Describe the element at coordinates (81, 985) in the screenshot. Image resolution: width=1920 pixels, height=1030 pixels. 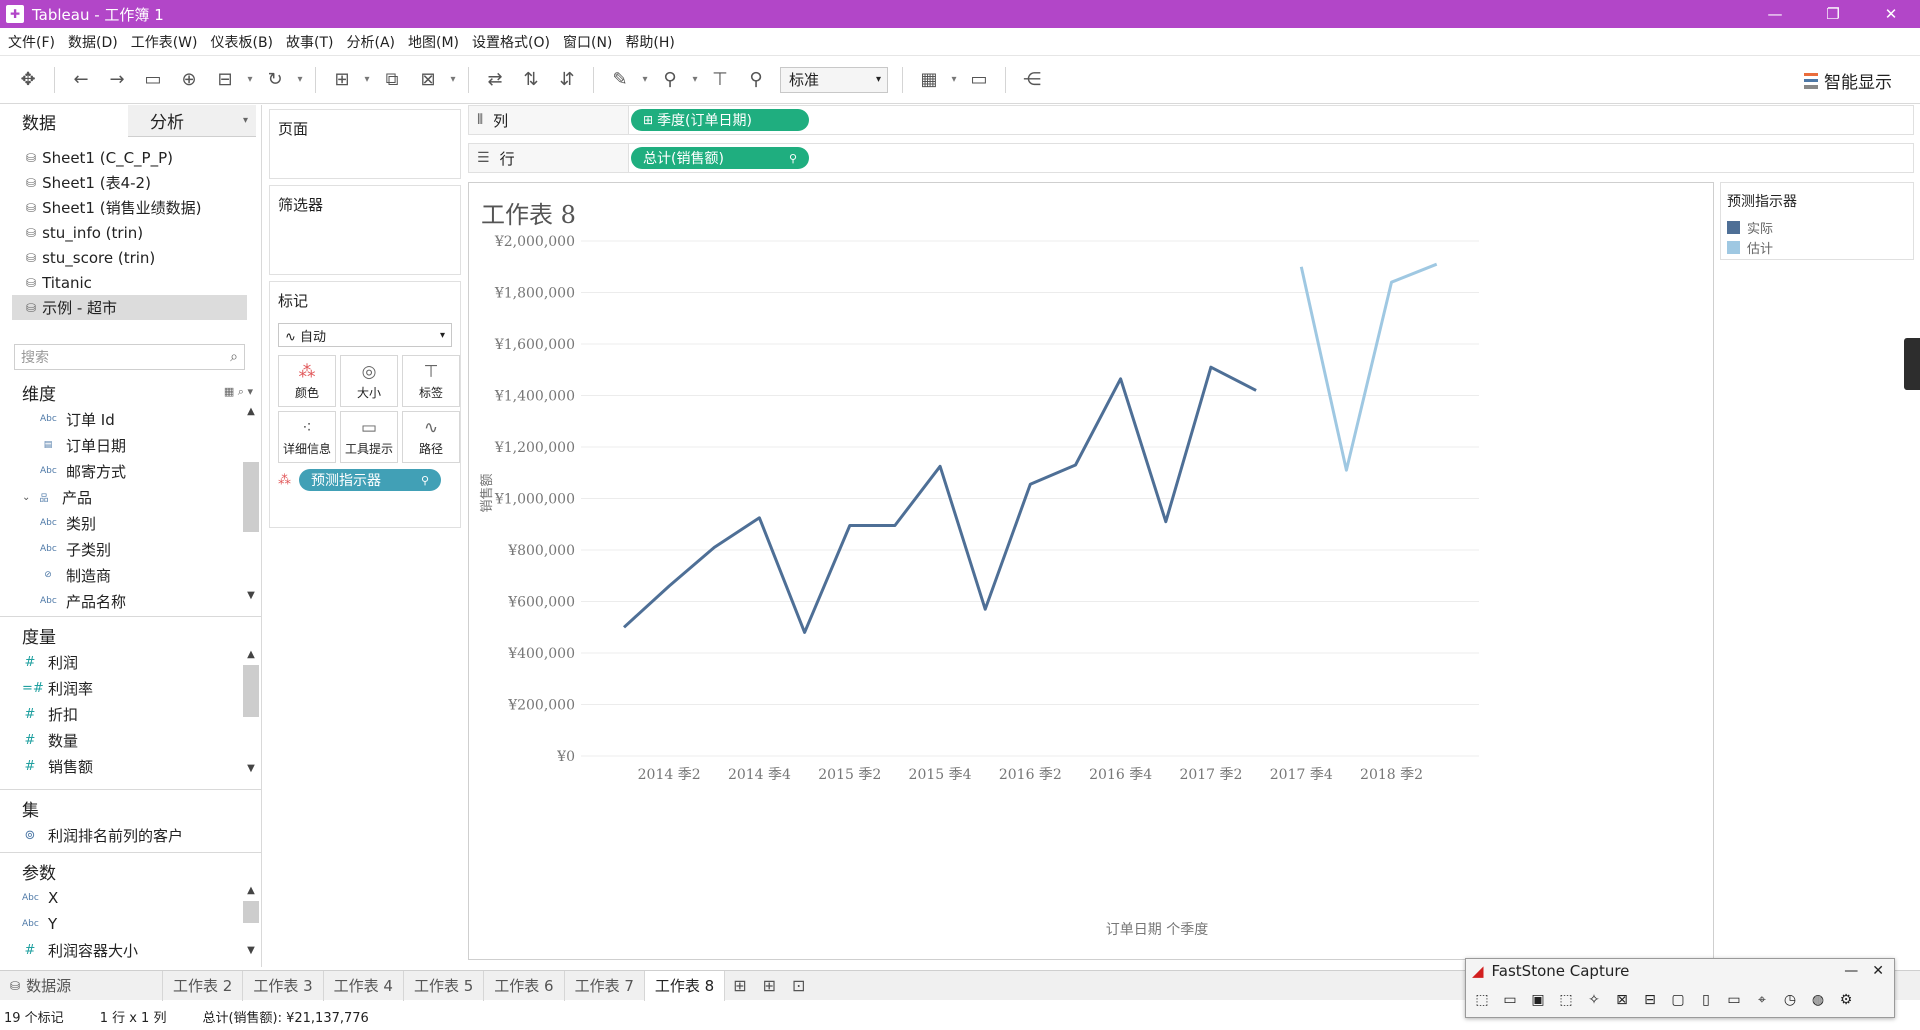
I see `tab-data-source: ⛁ 数据源` at that location.